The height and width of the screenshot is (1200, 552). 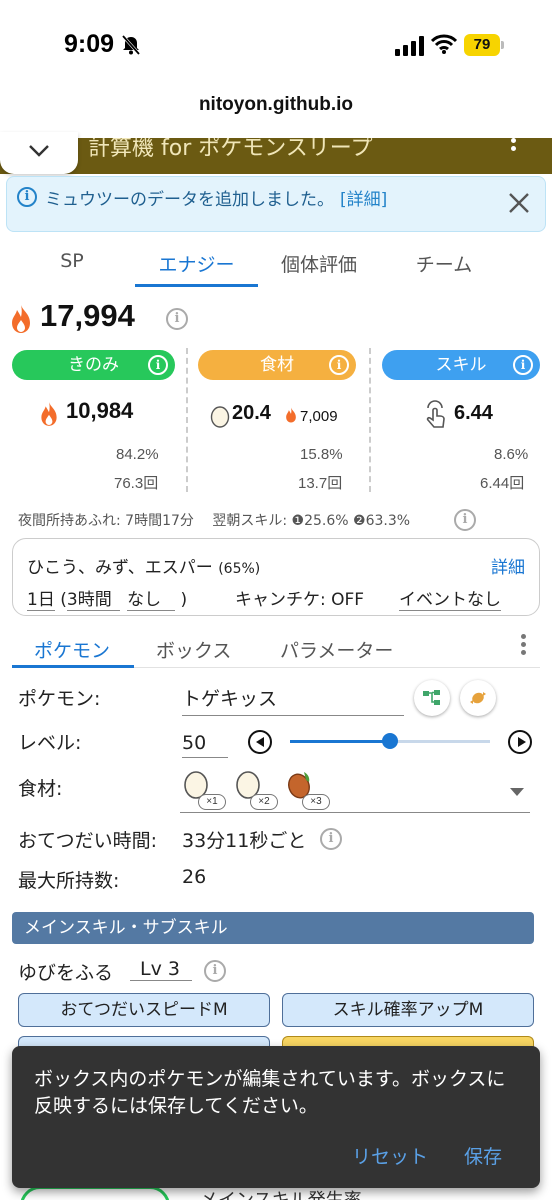 I want to click on ingredient-count-value: 20.4, so click(x=251, y=413).